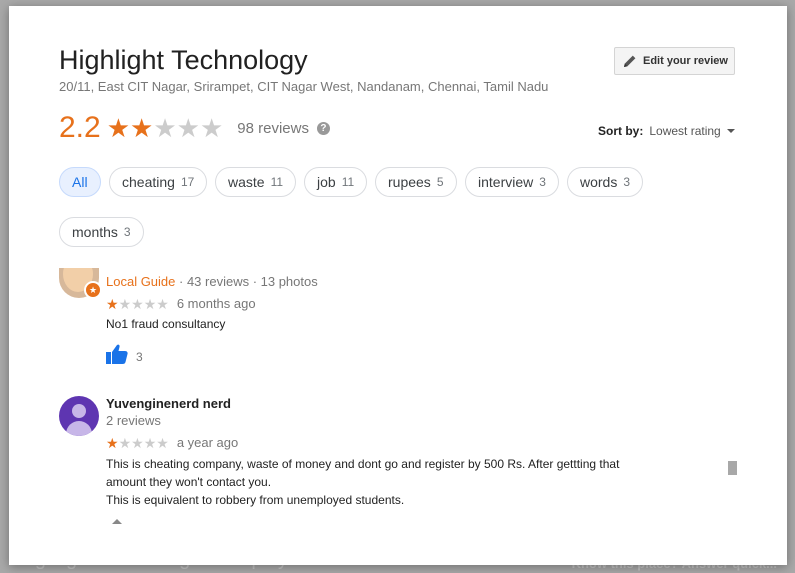 This screenshot has height=573, width=795. Describe the element at coordinates (409, 182) in the screenshot. I see `chip-label: rupees` at that location.